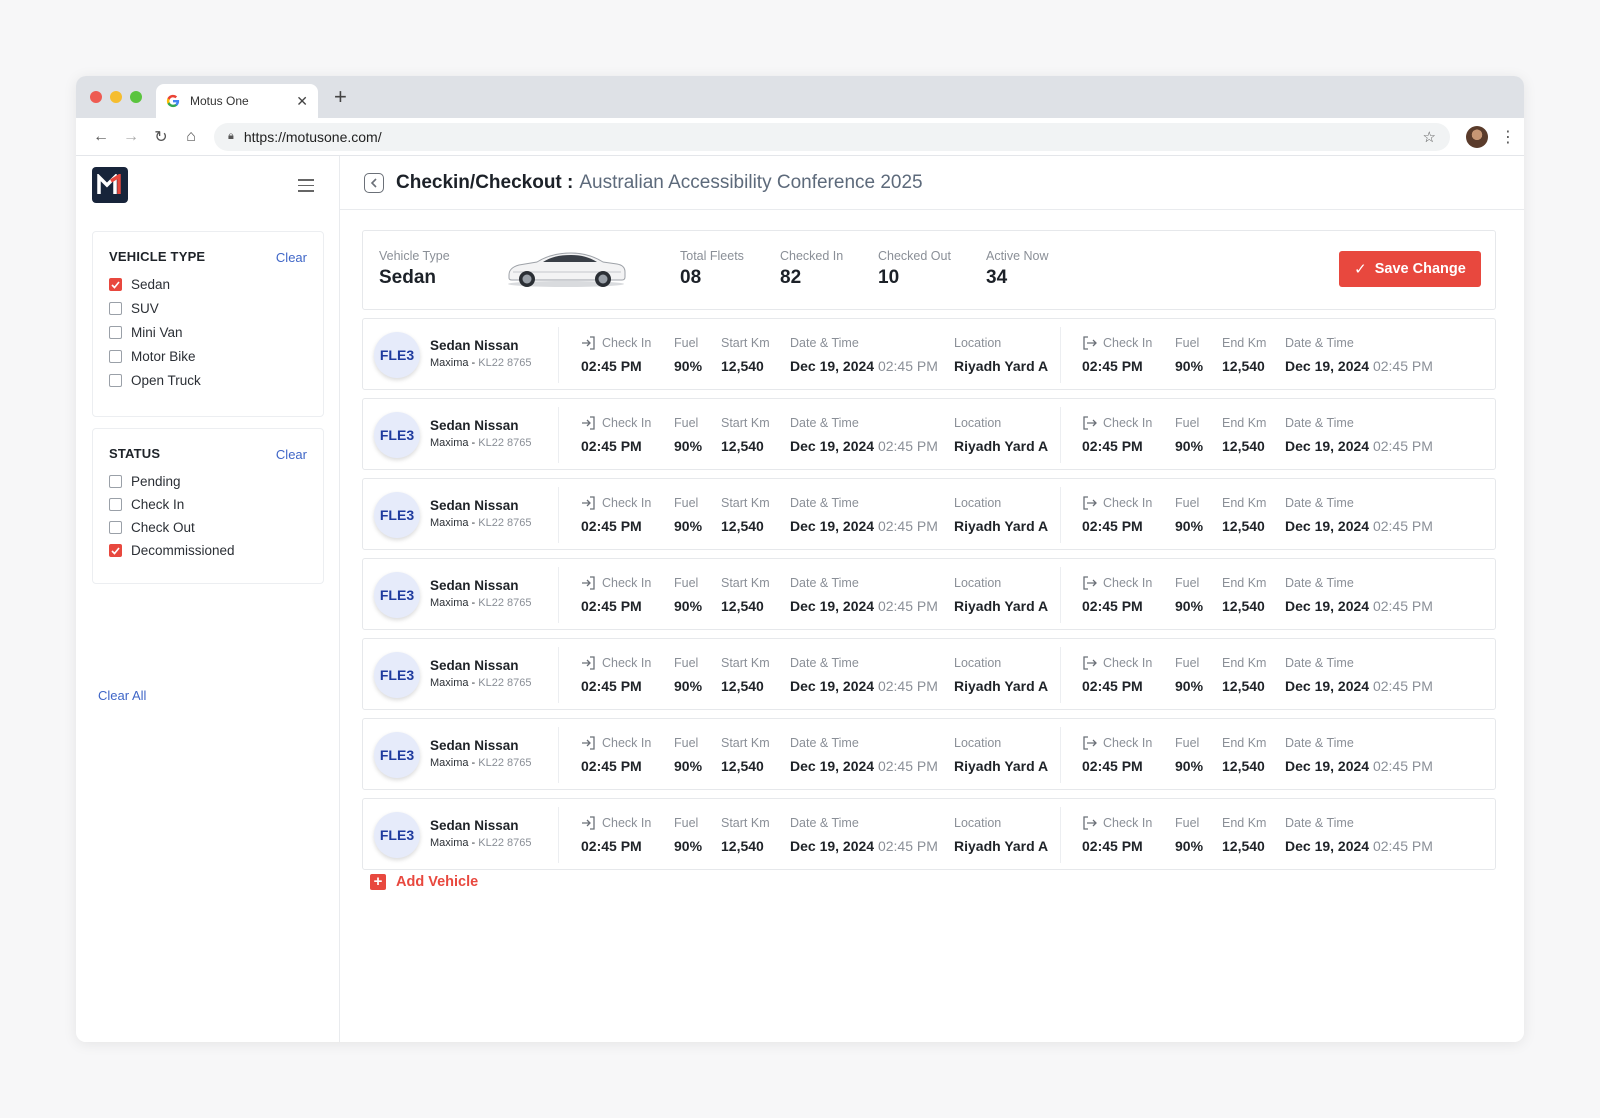 This screenshot has width=1600, height=1118. What do you see at coordinates (889, 277) in the screenshot?
I see `checked-out-value: 10` at bounding box center [889, 277].